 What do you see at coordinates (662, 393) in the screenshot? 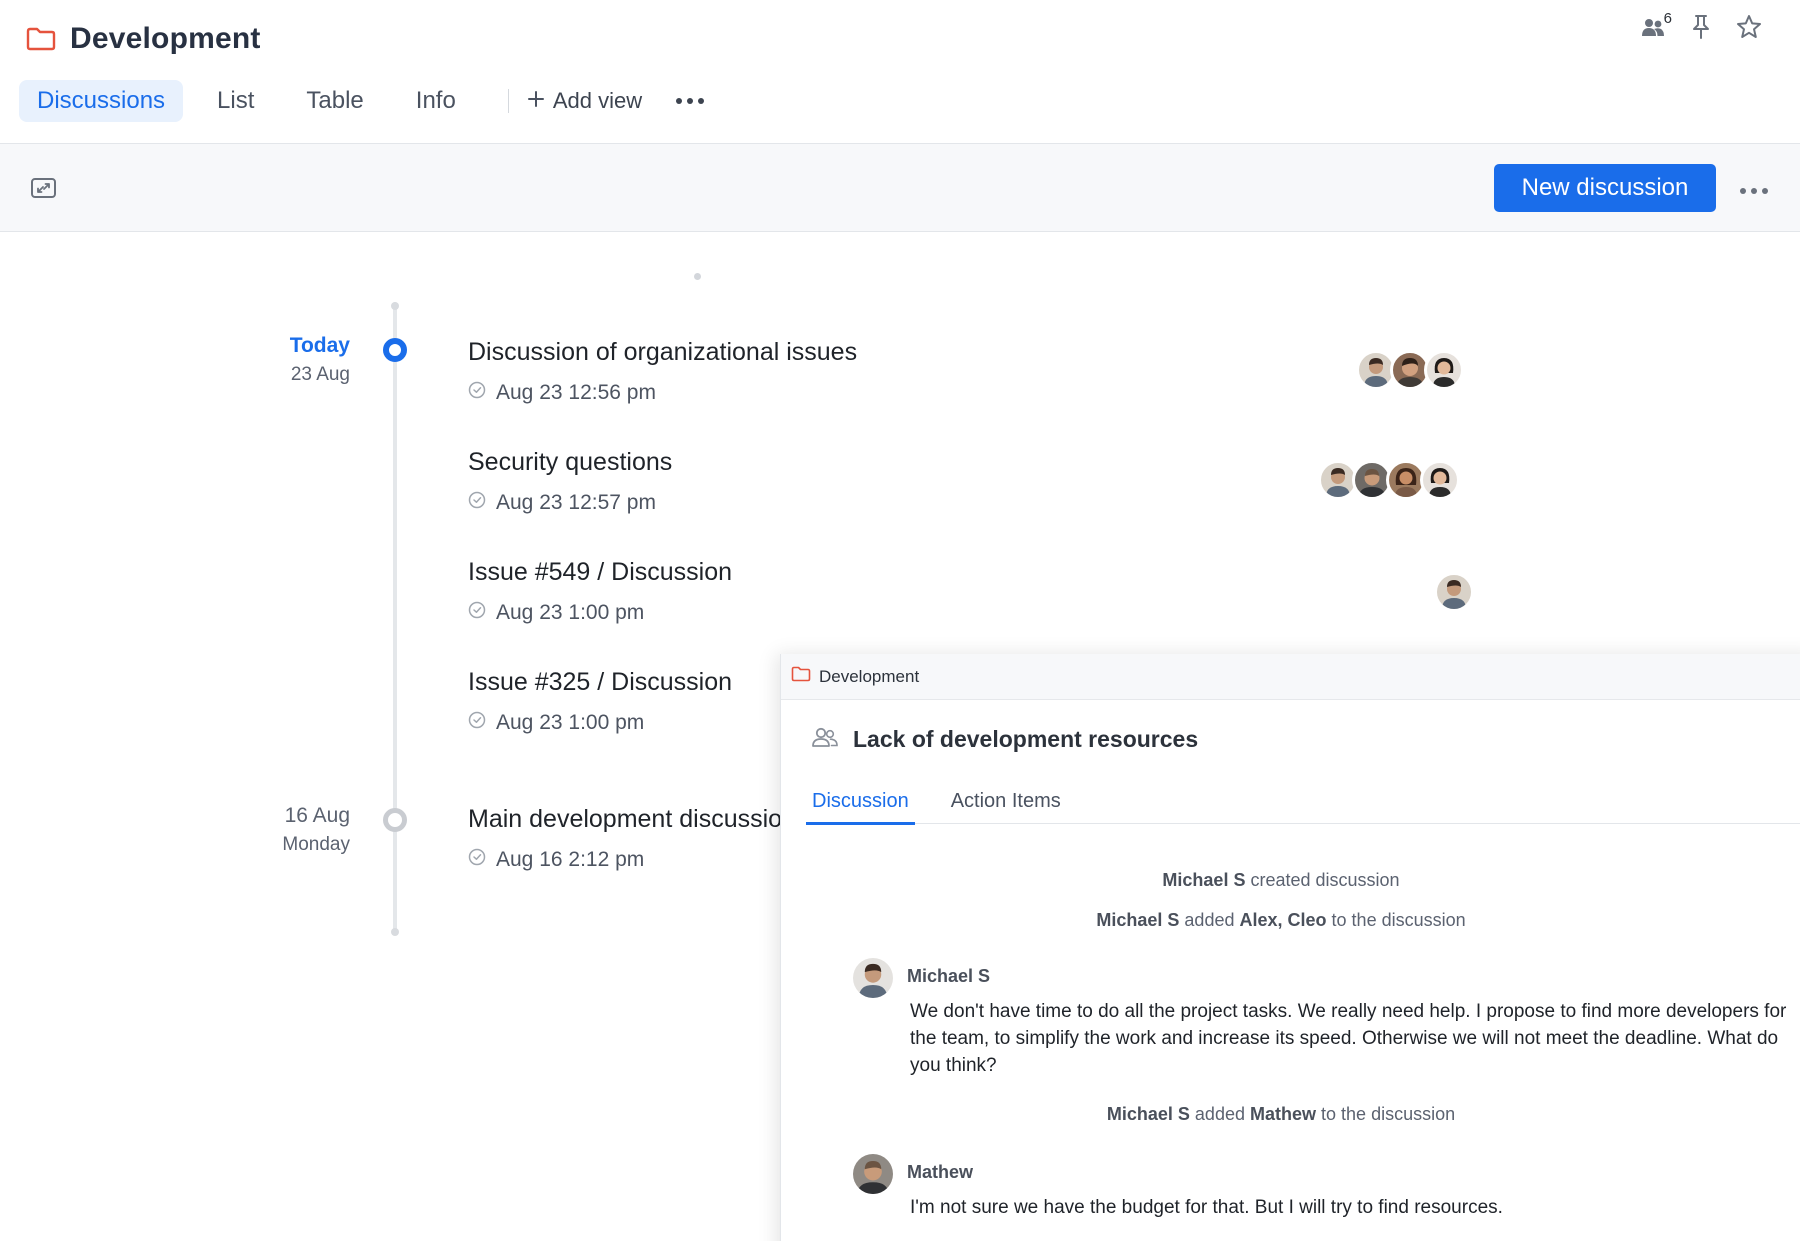
I see `discussion-time: Aug 23 12:56 pm` at bounding box center [662, 393].